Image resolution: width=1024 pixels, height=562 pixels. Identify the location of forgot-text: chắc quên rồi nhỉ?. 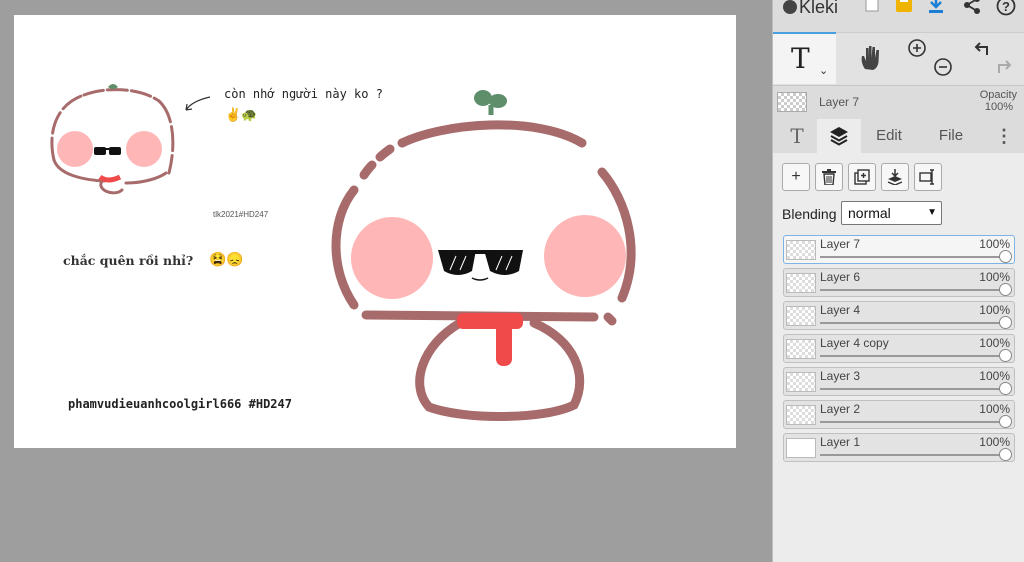
(128, 260).